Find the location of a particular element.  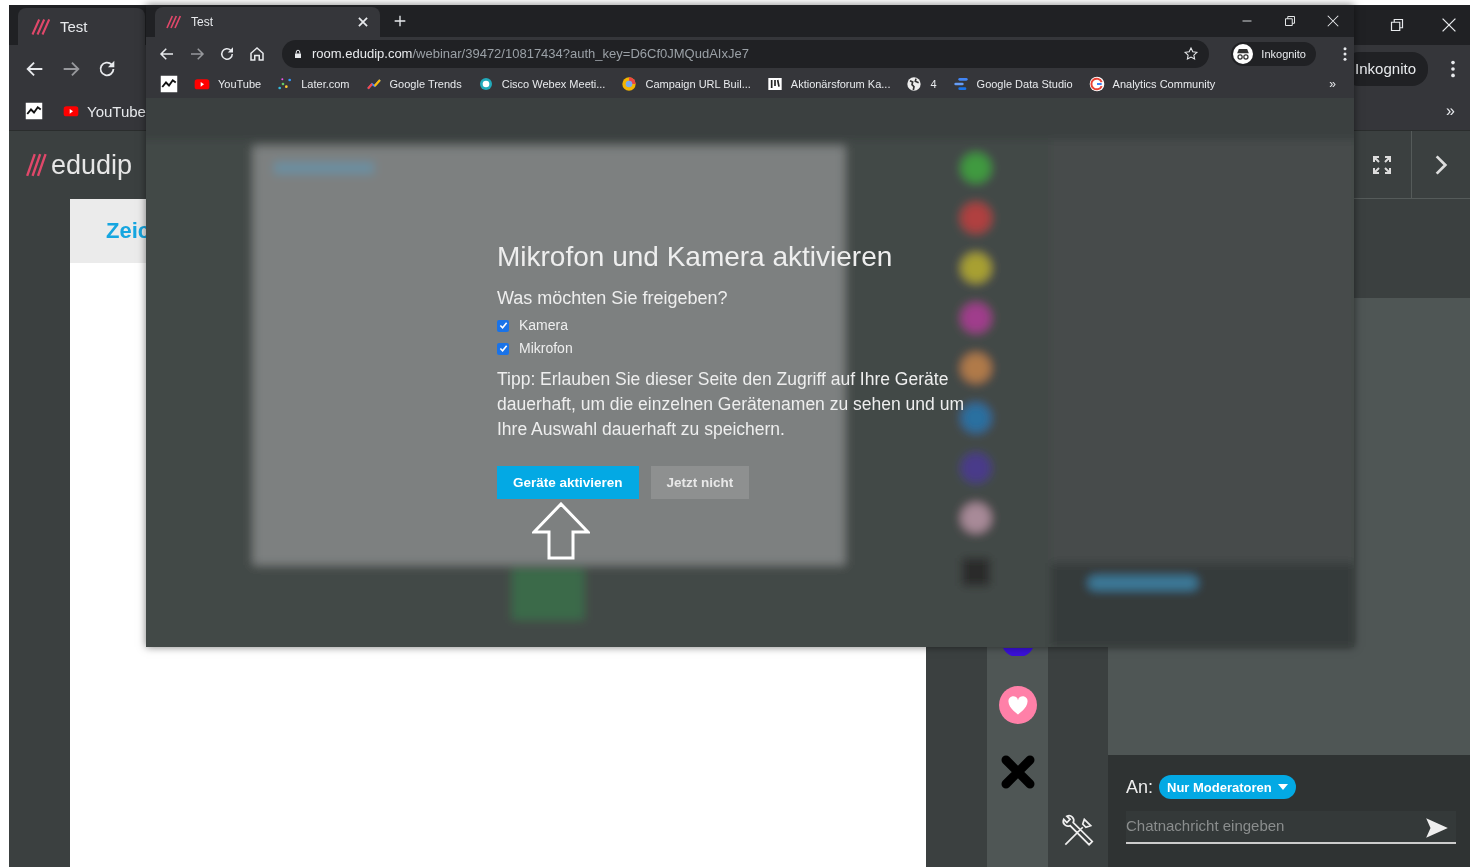

plus-icon is located at coordinates (400, 21).